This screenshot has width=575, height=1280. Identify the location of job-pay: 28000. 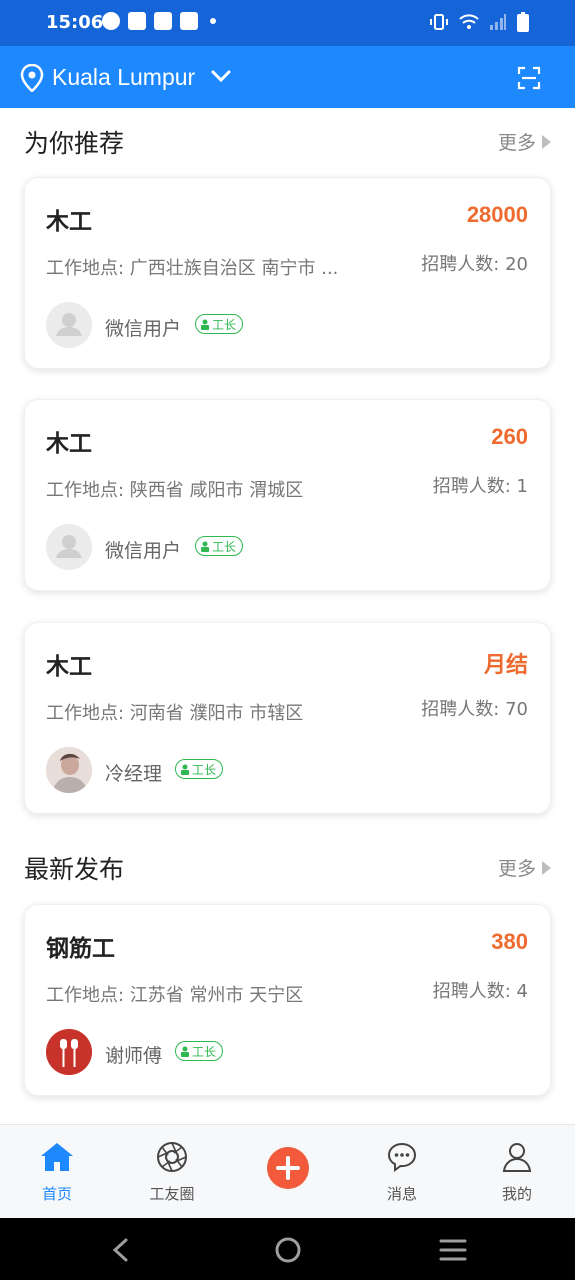
(497, 214).